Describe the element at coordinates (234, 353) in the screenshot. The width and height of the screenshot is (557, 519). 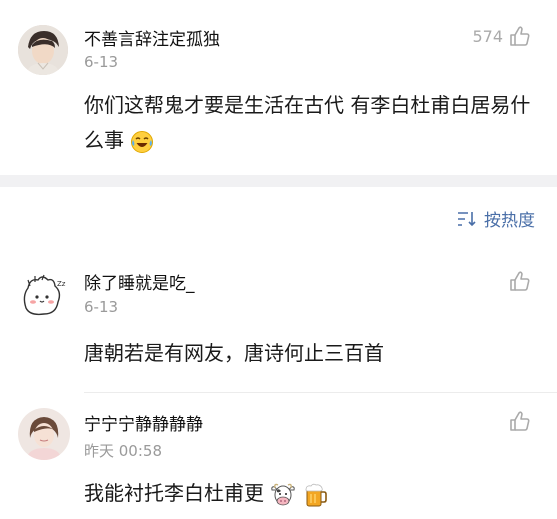
I see `comment-text: 唐朝若是有网友，唐诗何止三百首` at that location.